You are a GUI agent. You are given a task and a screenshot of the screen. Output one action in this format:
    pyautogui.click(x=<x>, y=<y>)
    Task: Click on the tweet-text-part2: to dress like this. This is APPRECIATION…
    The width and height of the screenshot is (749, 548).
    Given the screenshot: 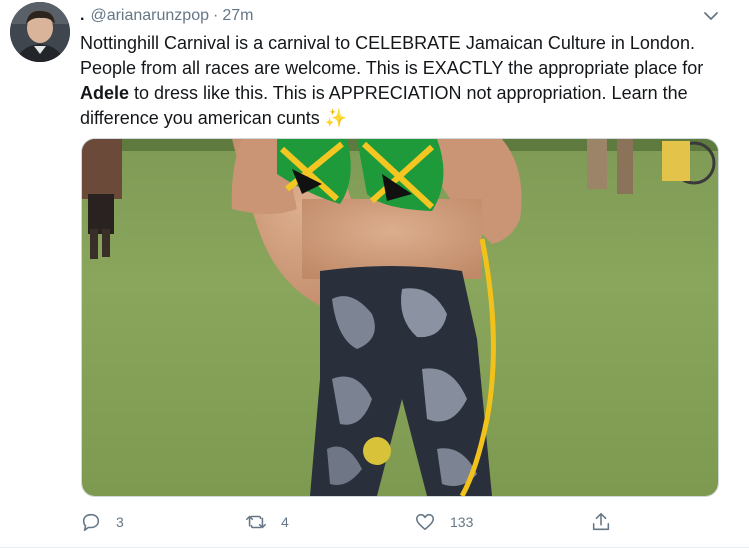 What is the action you would take?
    pyautogui.click(x=384, y=105)
    